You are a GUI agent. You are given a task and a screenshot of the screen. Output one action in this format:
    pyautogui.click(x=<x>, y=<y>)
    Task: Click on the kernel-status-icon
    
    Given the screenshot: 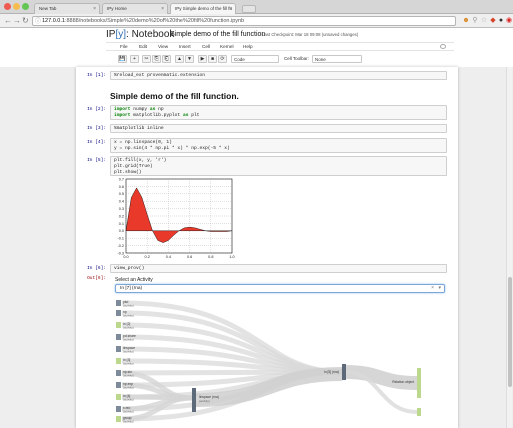 What is the action you would take?
    pyautogui.click(x=443, y=46)
    